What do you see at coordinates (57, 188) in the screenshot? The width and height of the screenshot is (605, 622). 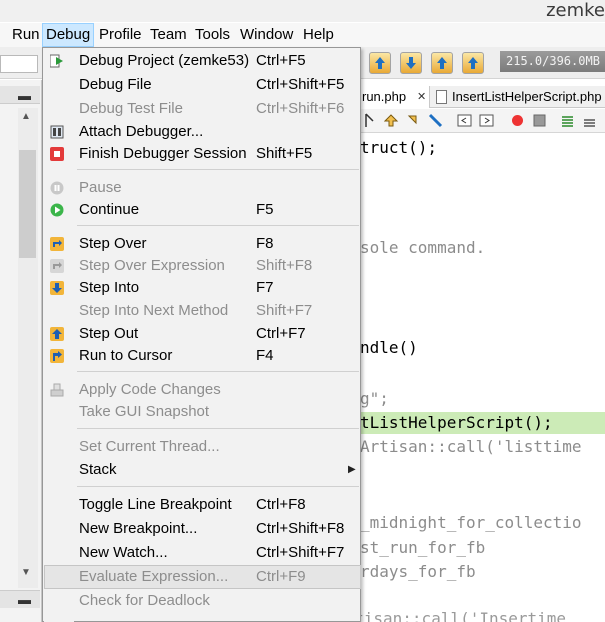 I see `pause-icon` at bounding box center [57, 188].